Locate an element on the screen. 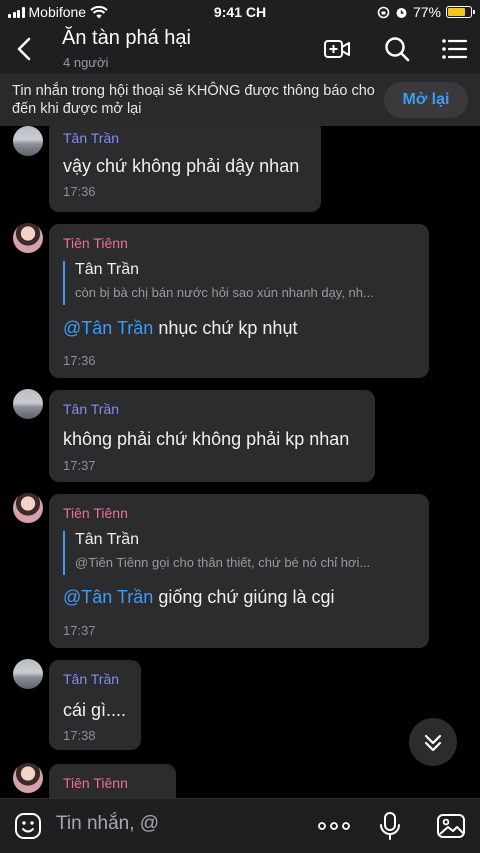 The height and width of the screenshot is (853, 480). message-bubble: Tiên Tiênn is located at coordinates (112, 781).